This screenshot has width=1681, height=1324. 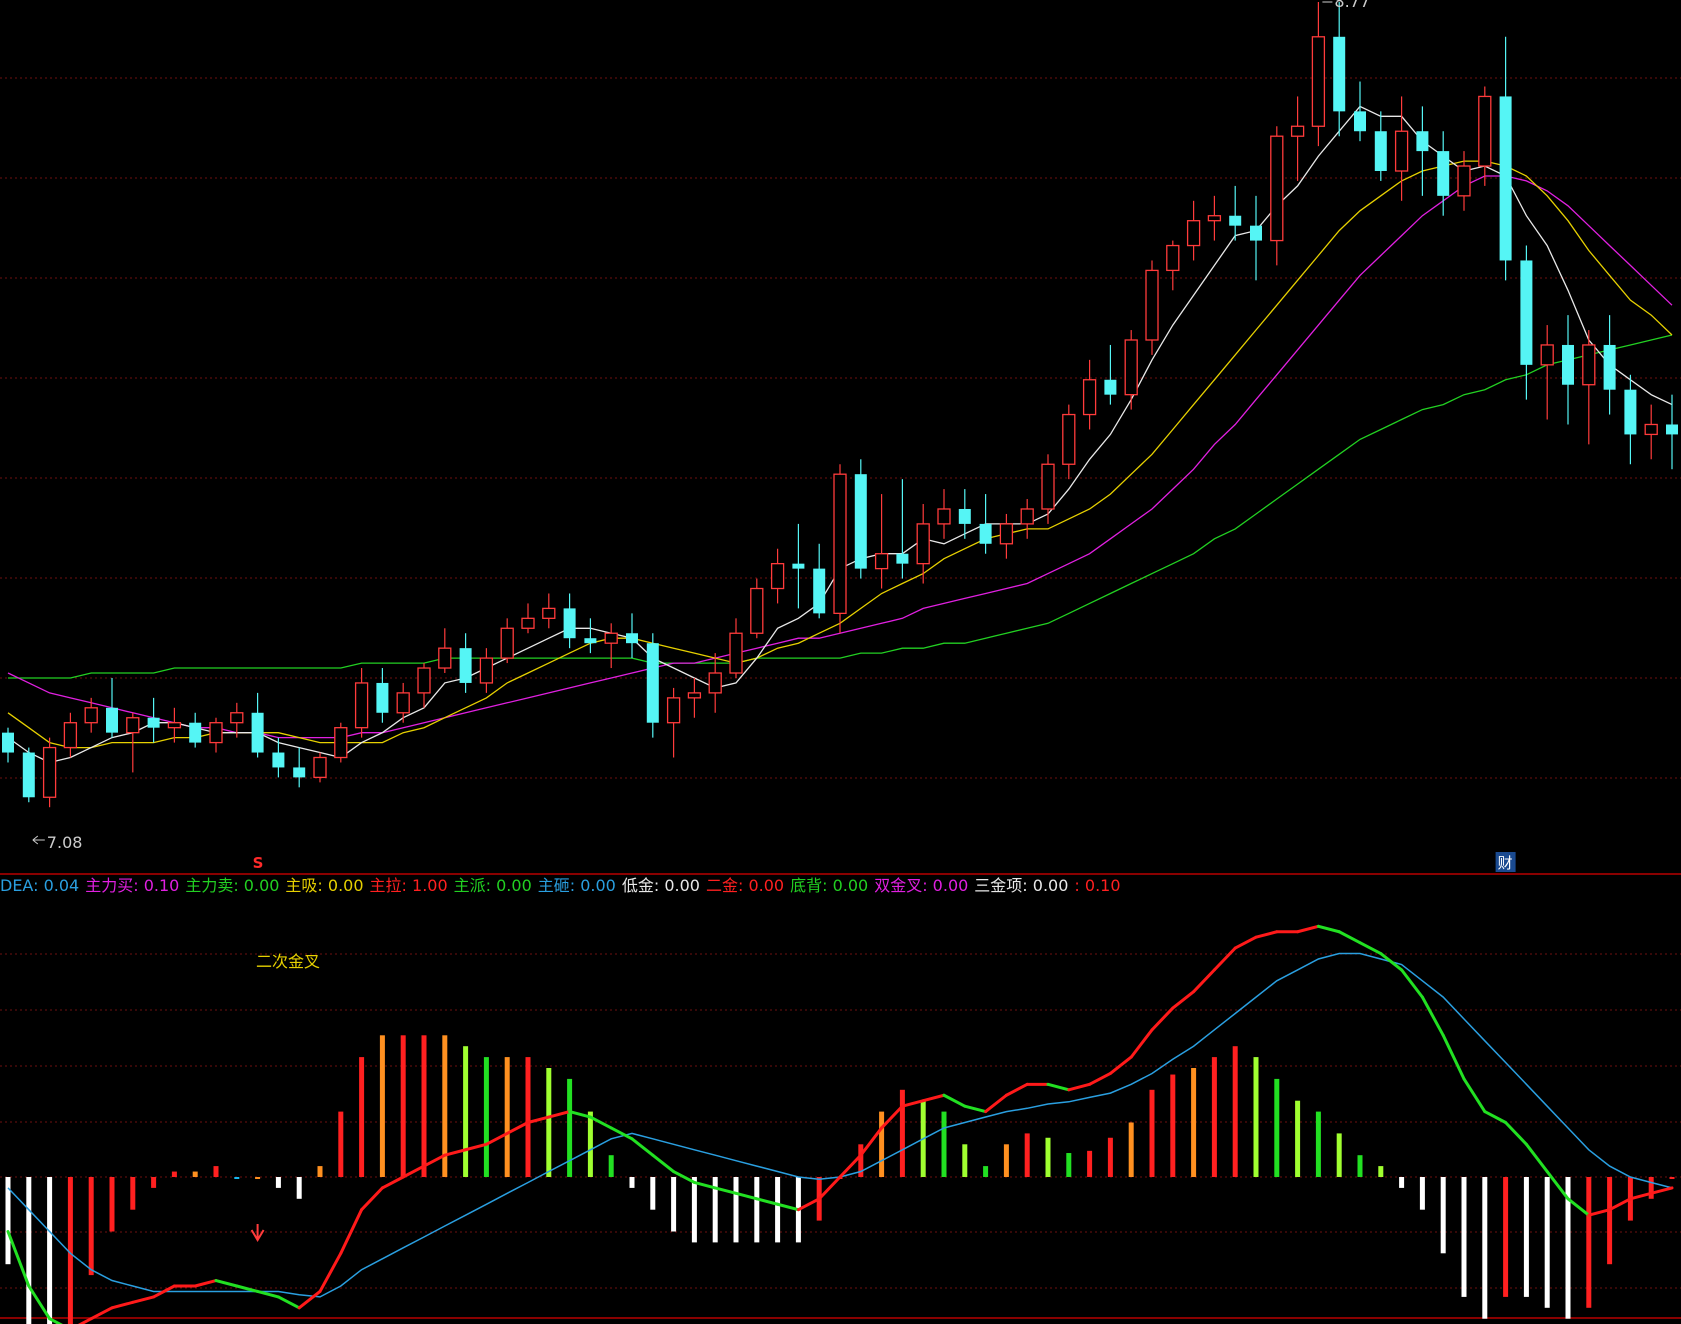 I want to click on golden-cross-arrow, so click(x=257, y=1233).